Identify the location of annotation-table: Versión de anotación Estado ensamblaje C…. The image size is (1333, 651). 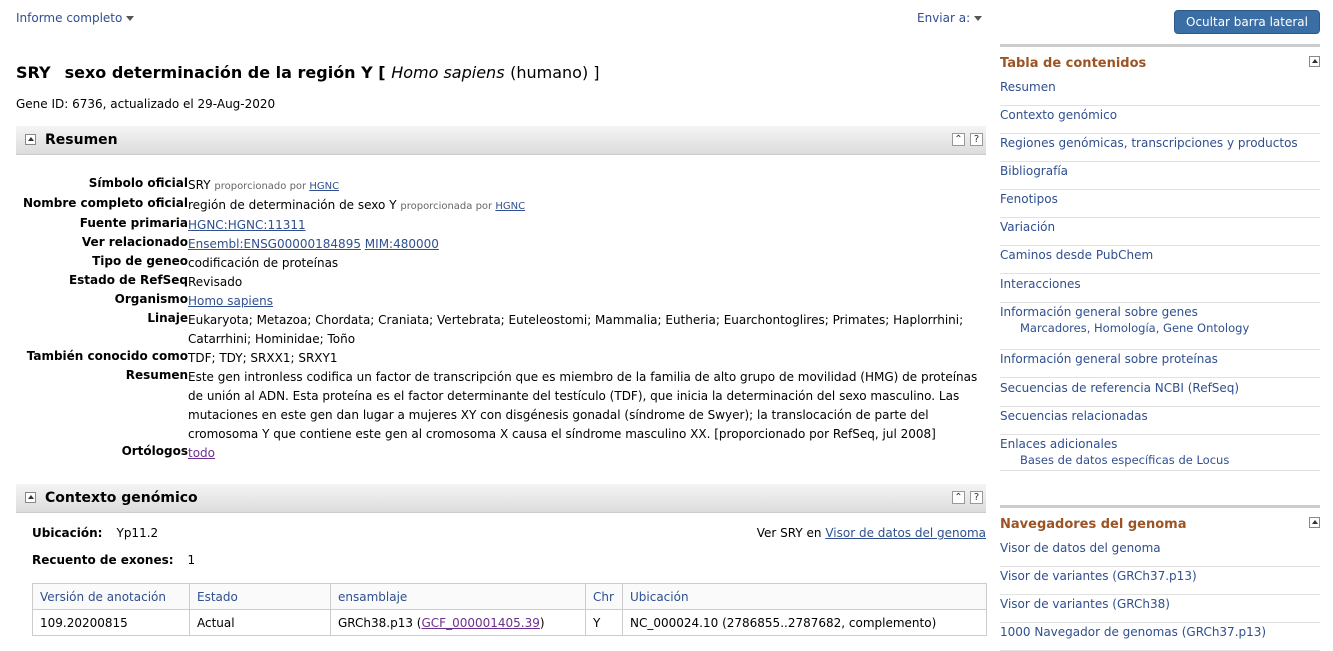
(509, 609).